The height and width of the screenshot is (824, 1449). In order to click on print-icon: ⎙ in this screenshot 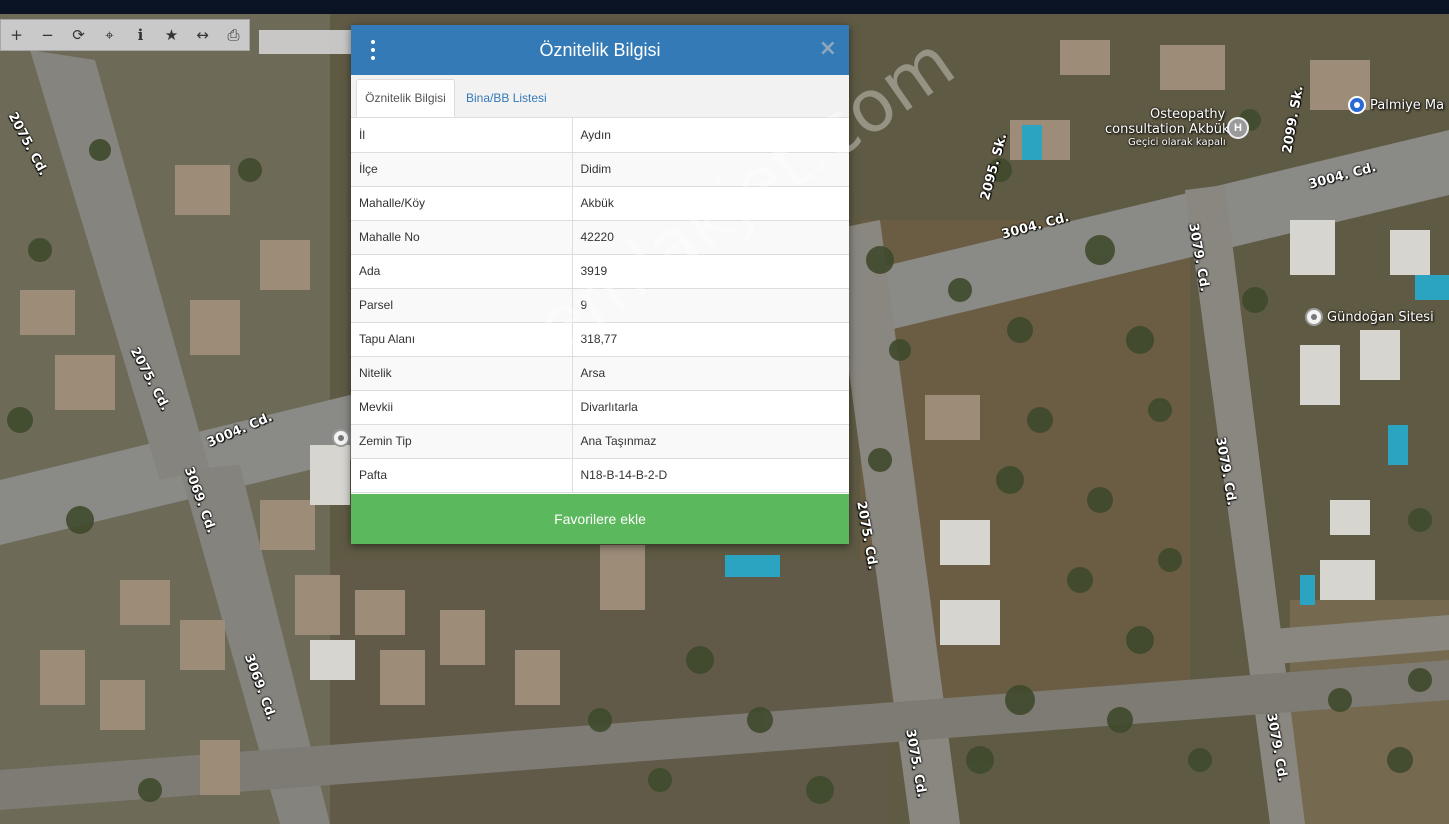, I will do `click(233, 35)`.